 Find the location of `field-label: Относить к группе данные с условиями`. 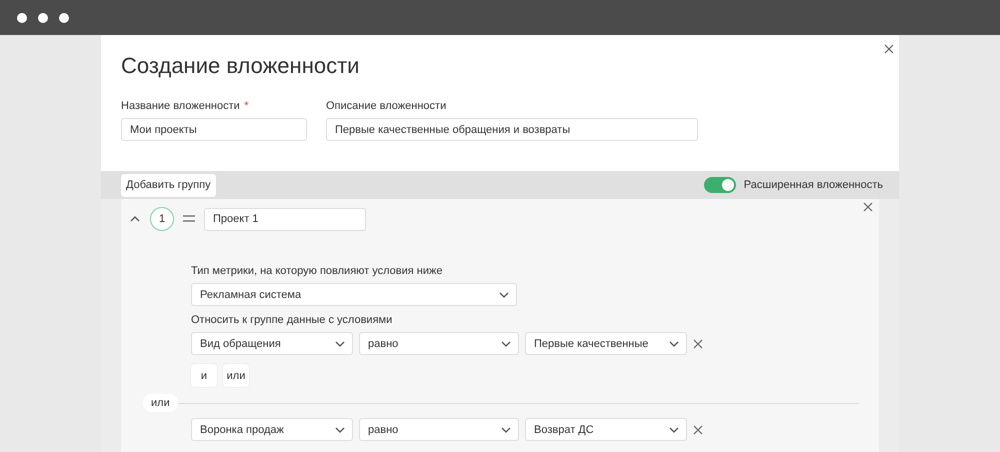

field-label: Относить к группе данные с условиями is located at coordinates (292, 320).